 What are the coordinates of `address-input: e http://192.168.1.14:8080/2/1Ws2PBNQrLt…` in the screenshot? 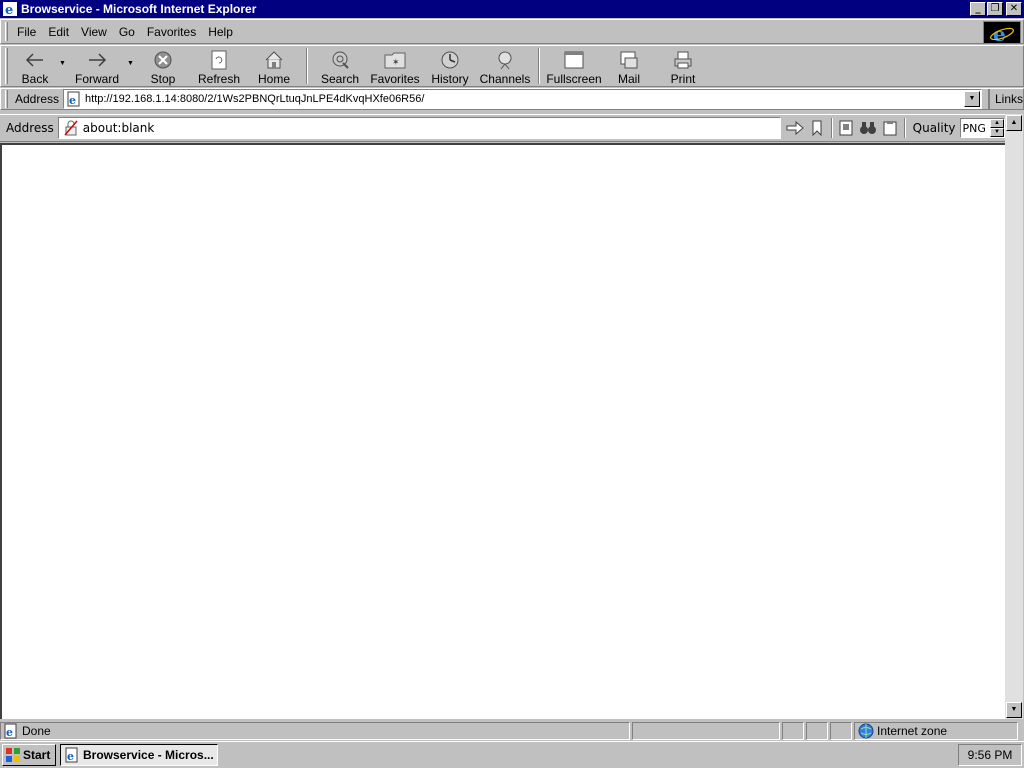 It's located at (522, 99).